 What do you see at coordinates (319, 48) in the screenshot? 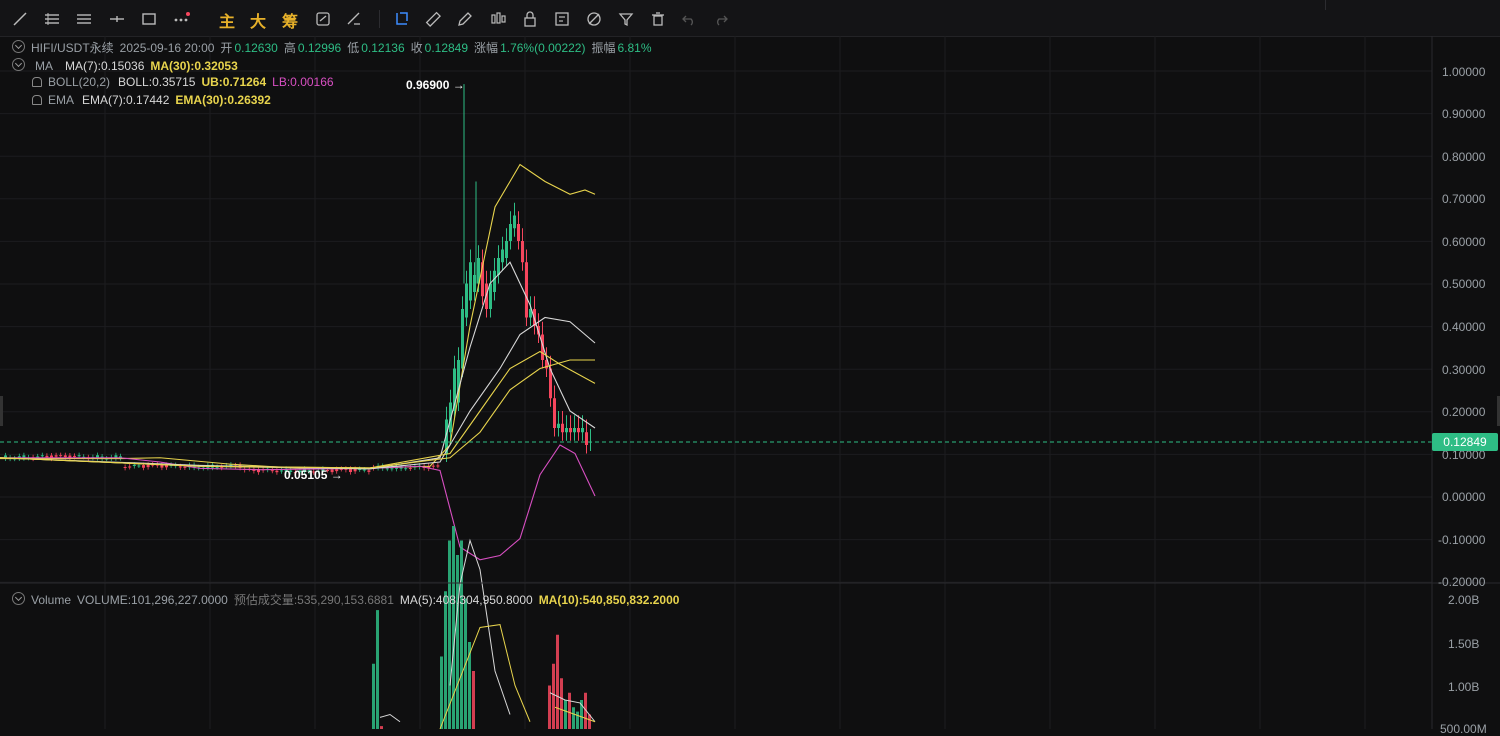
I see `high-value: 0.12996` at bounding box center [319, 48].